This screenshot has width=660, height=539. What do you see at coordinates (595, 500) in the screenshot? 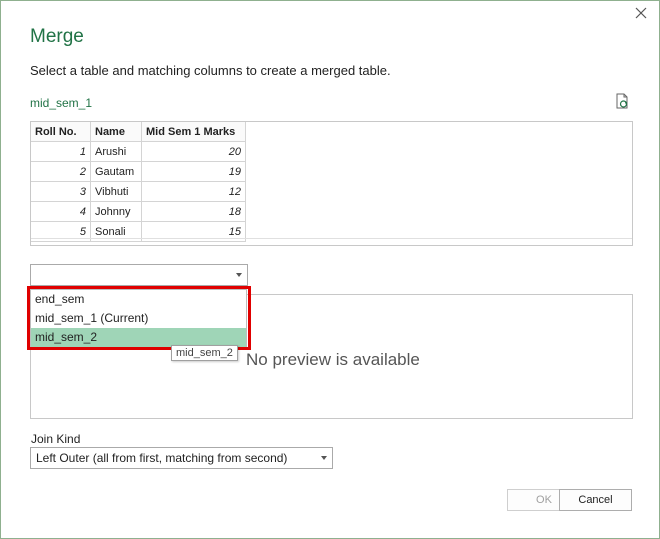
I see `cancel-button: Cancel` at bounding box center [595, 500].